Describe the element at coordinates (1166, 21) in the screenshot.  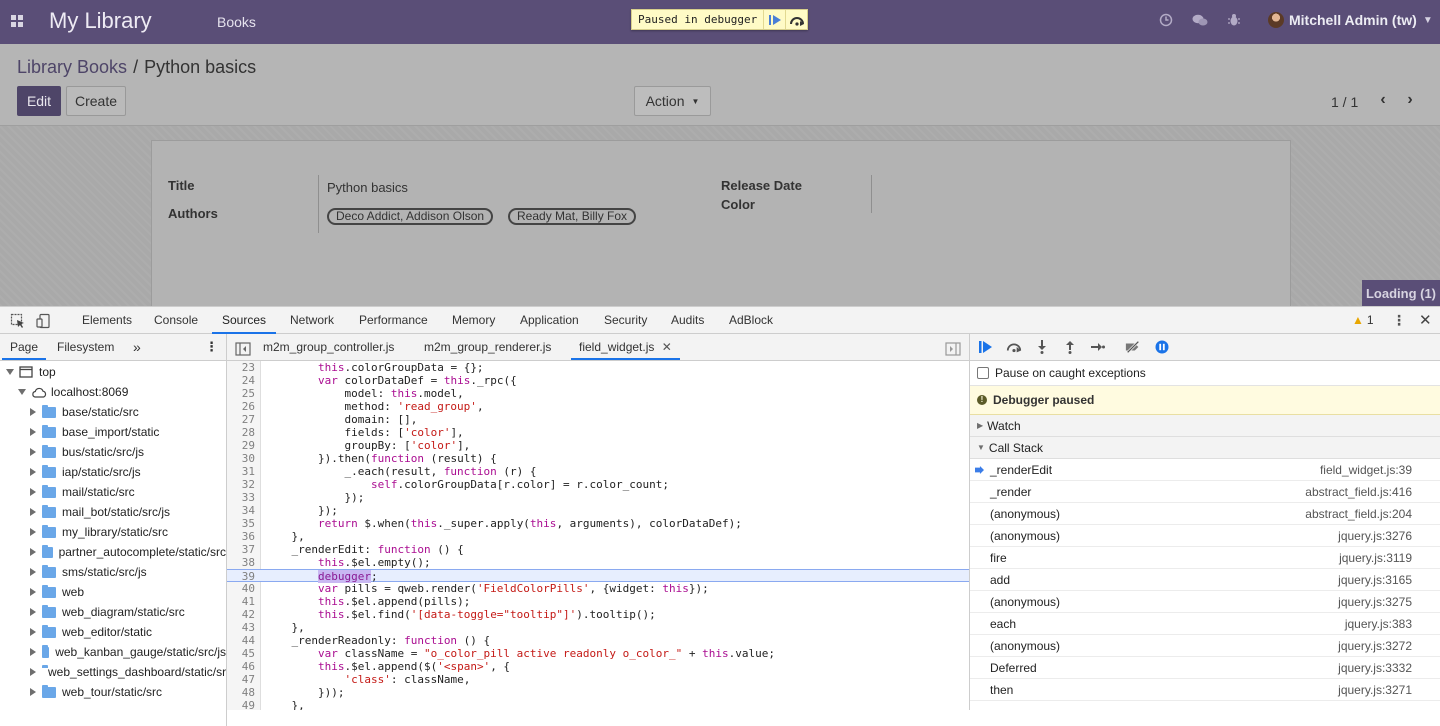
I see `activity-clock-icon` at that location.